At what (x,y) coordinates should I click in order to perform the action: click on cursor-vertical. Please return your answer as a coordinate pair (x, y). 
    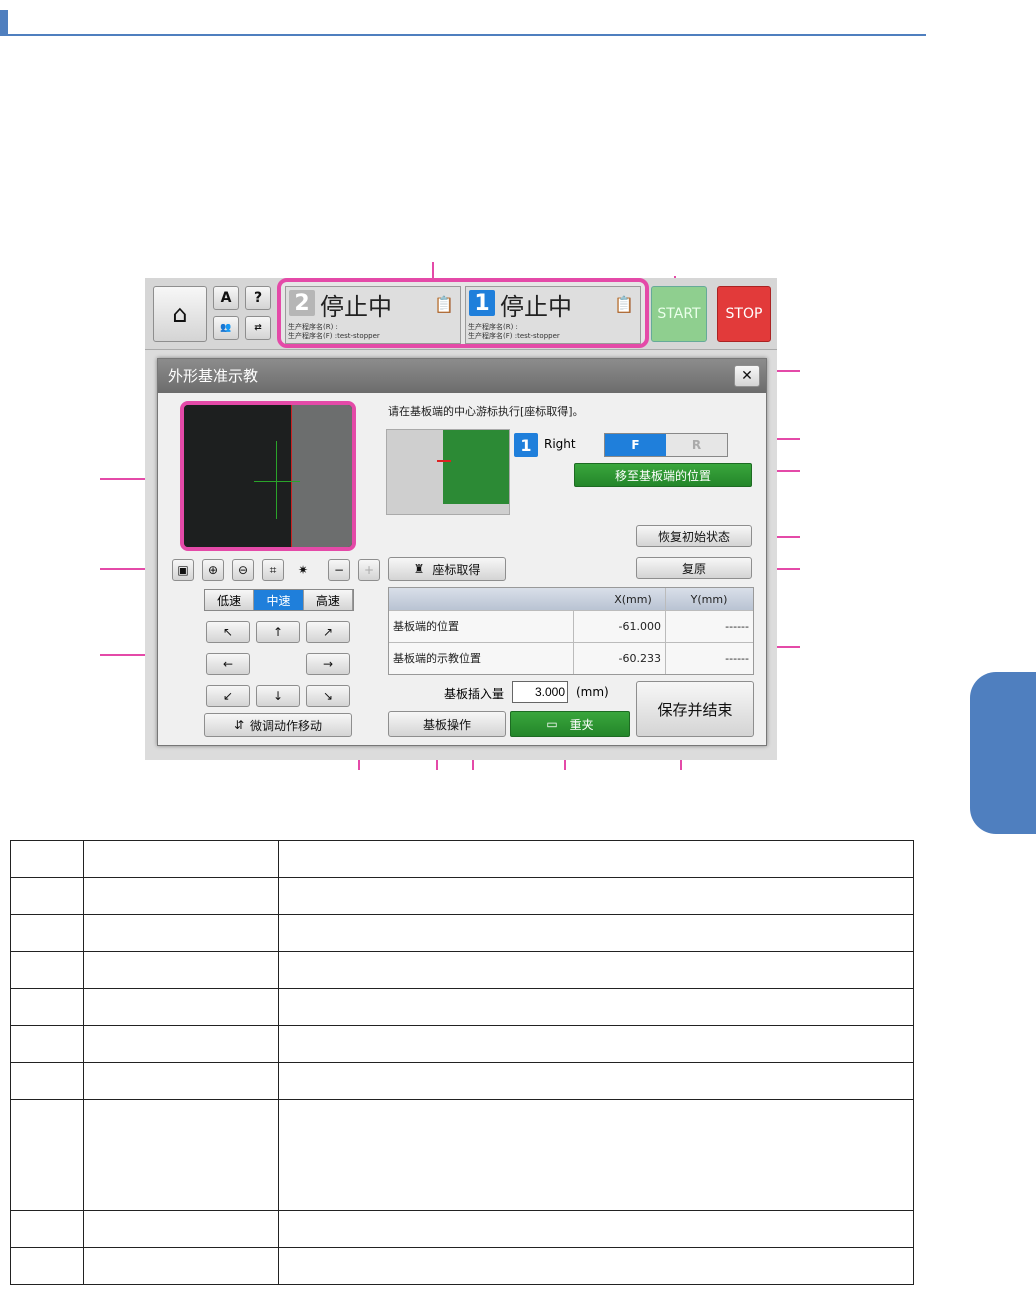
    Looking at the image, I should click on (276, 480).